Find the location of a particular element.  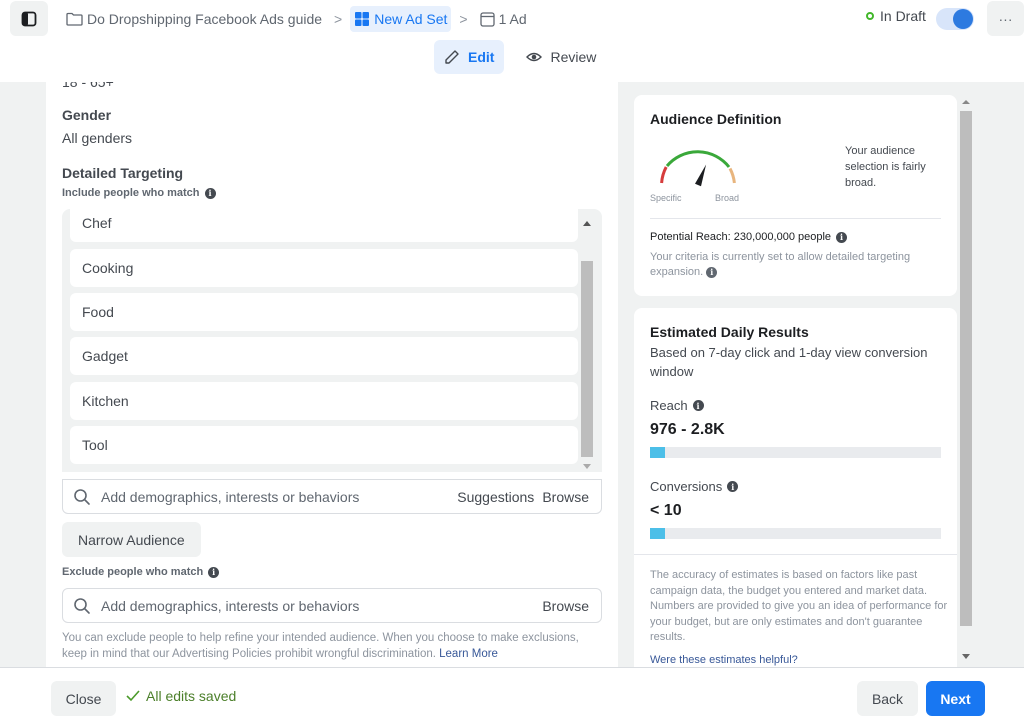

reach-bar-fill is located at coordinates (657, 452).